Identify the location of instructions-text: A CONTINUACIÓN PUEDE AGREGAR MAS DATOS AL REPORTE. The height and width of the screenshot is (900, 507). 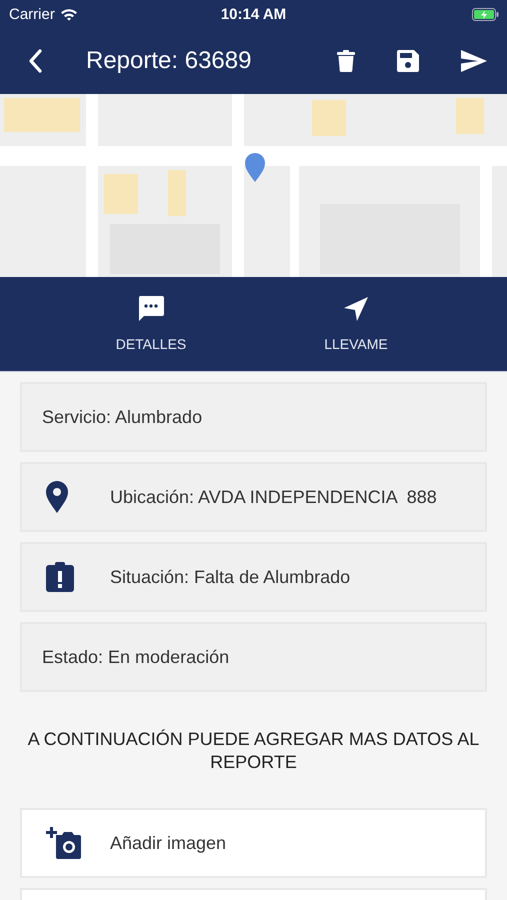
(253, 751).